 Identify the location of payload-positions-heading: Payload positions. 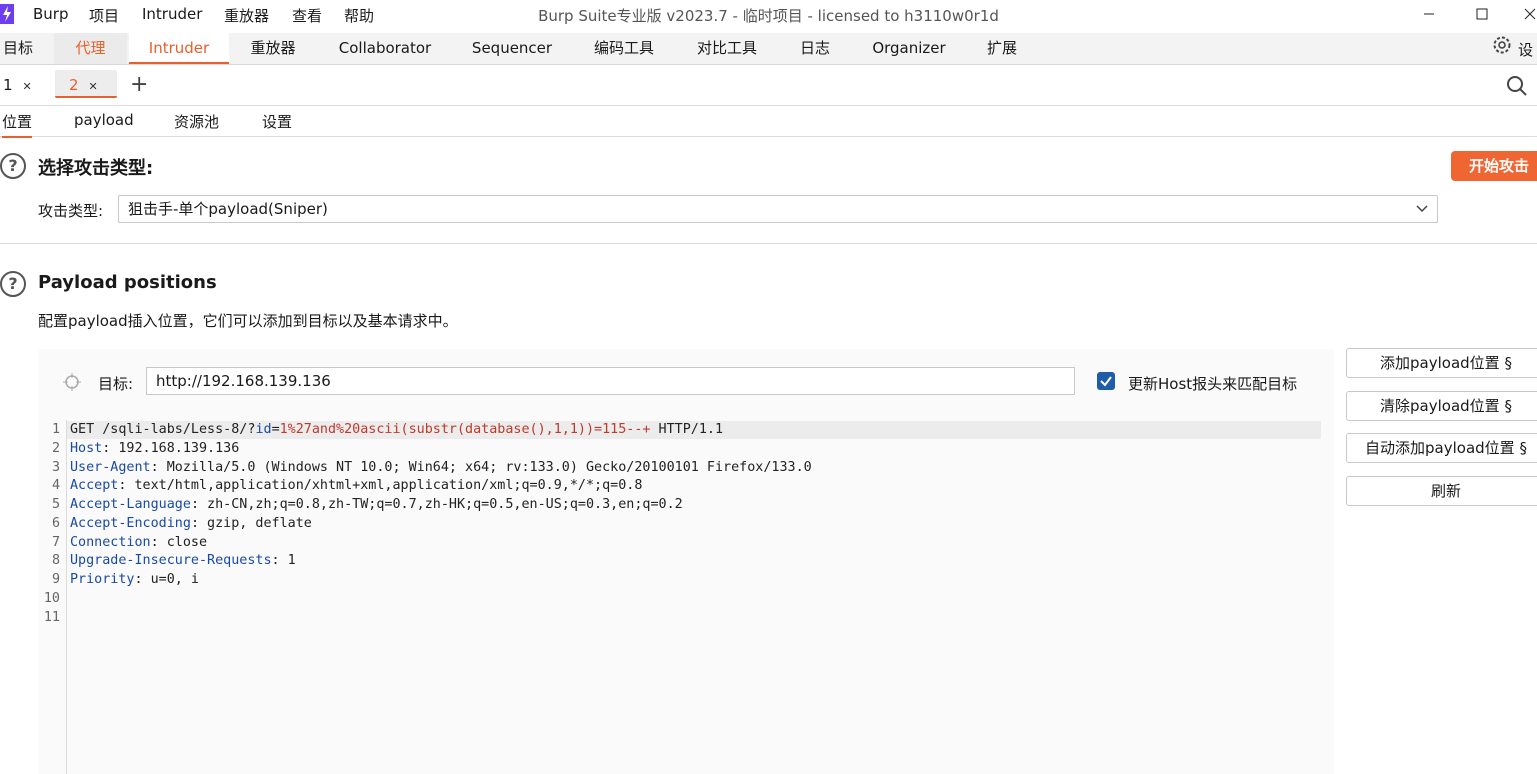
(127, 282).